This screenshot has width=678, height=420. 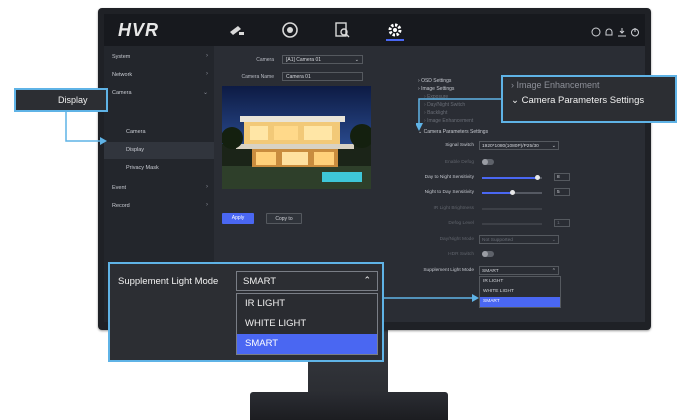 I want to click on callout-option-white-light: WHITE LIGHT, so click(x=307, y=324).